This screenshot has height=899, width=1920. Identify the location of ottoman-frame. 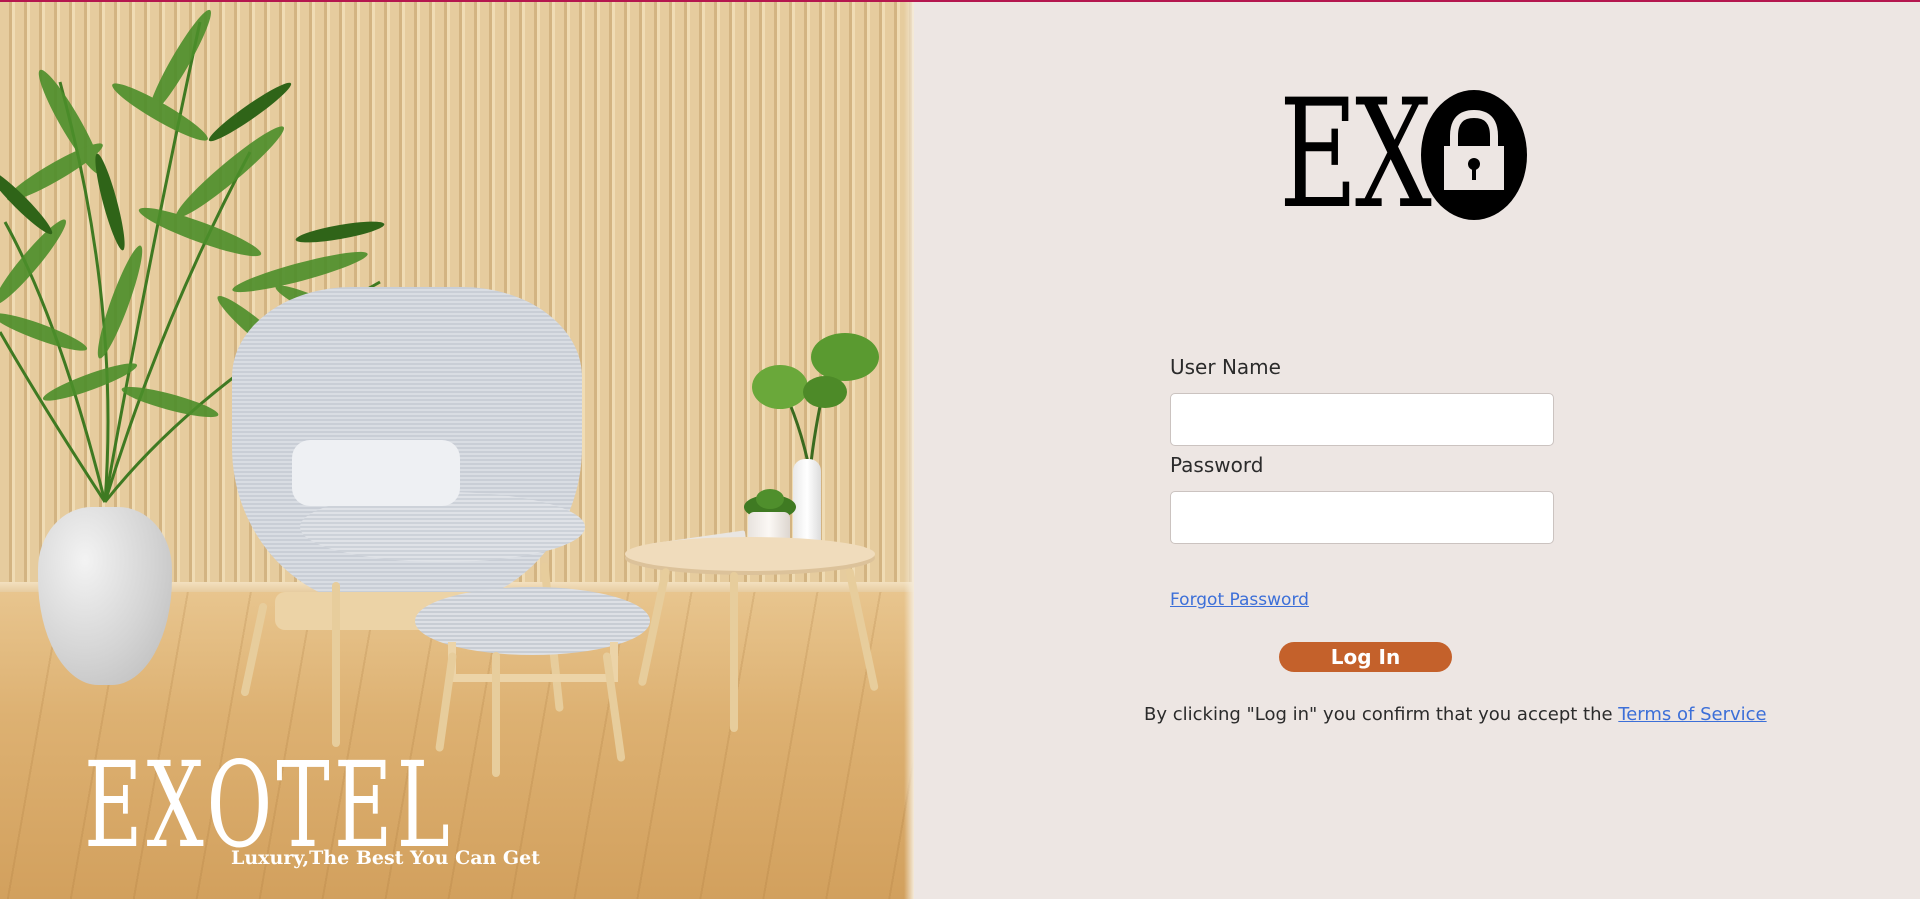
(533, 662).